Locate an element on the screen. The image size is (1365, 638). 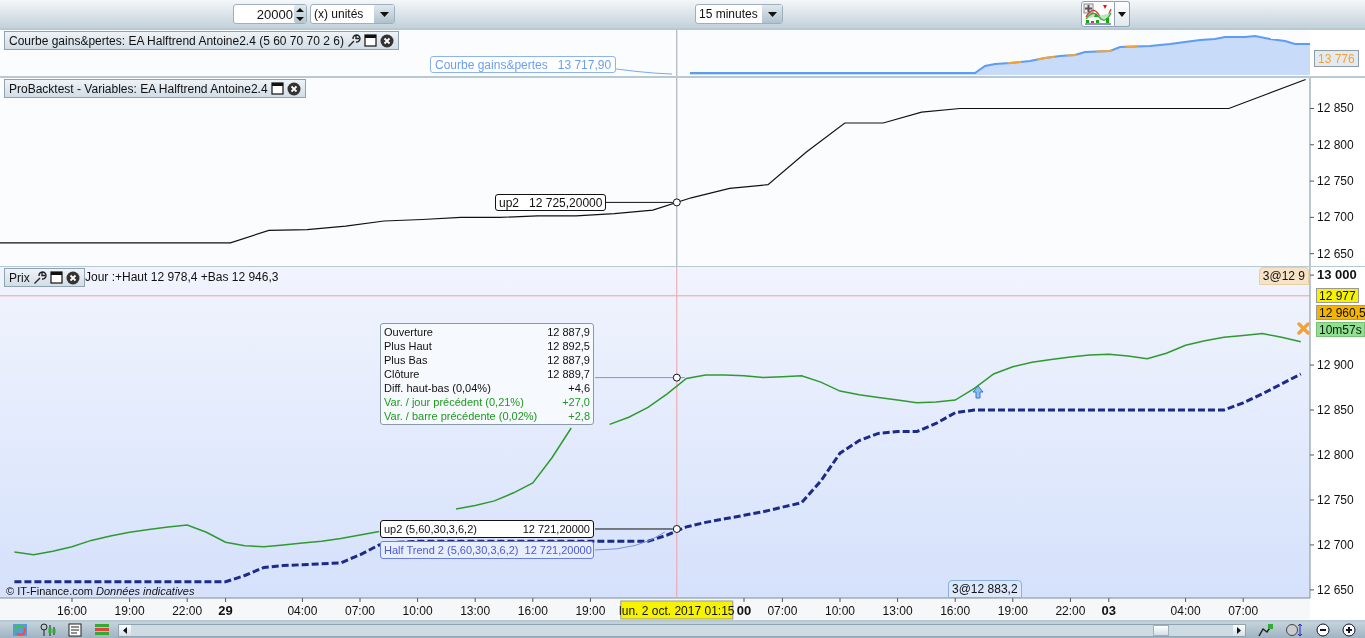
quantity-field: 20000 is located at coordinates (270, 14).